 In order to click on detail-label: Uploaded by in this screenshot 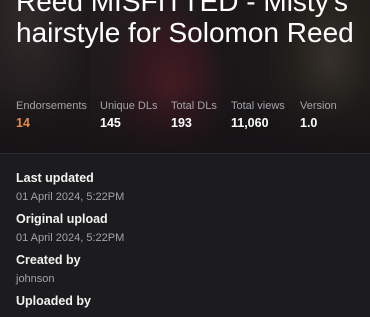, I will do `click(54, 301)`.